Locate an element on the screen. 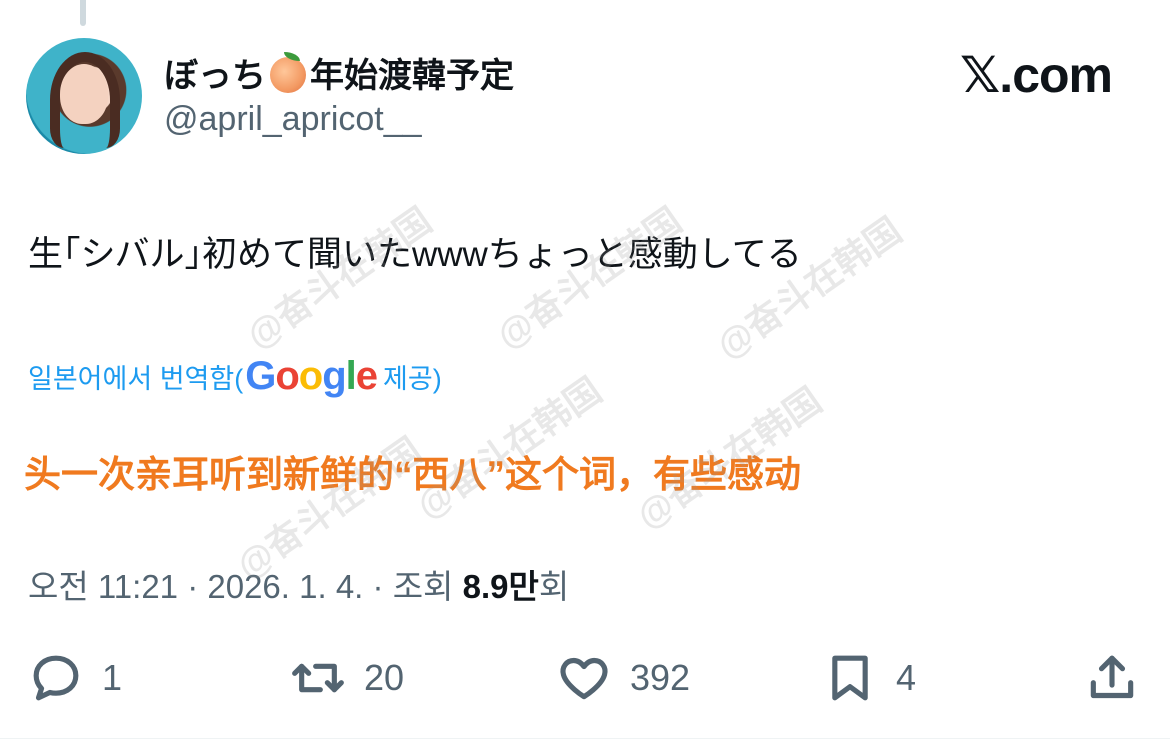 Image resolution: width=1170 pixels, height=739 pixels. retweet-button: 20 is located at coordinates (347, 678).